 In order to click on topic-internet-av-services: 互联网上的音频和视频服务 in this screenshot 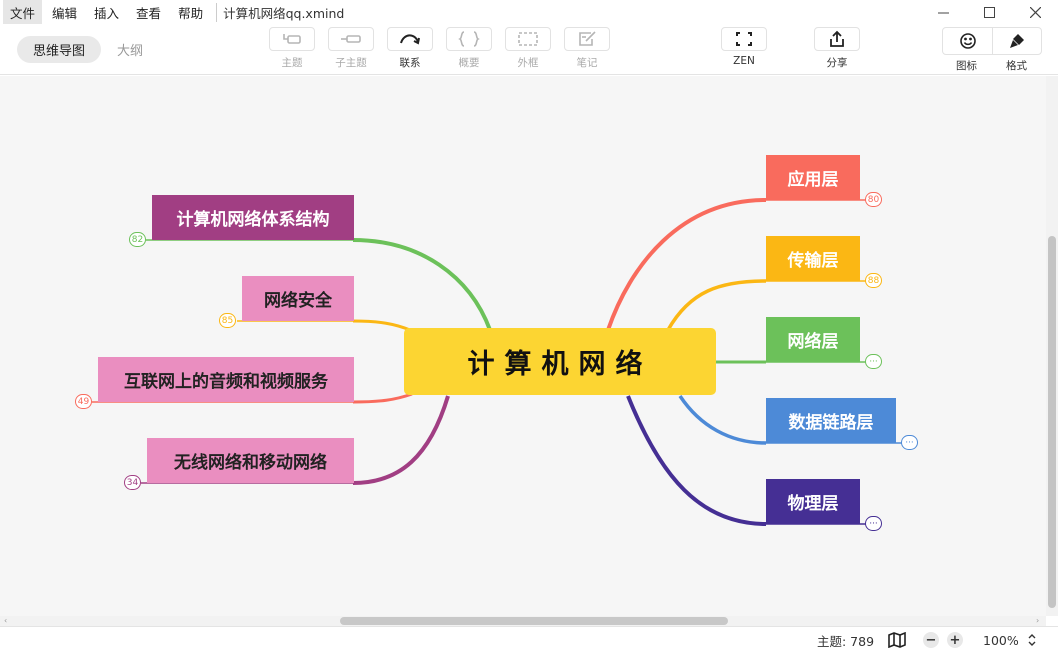, I will do `click(226, 379)`.